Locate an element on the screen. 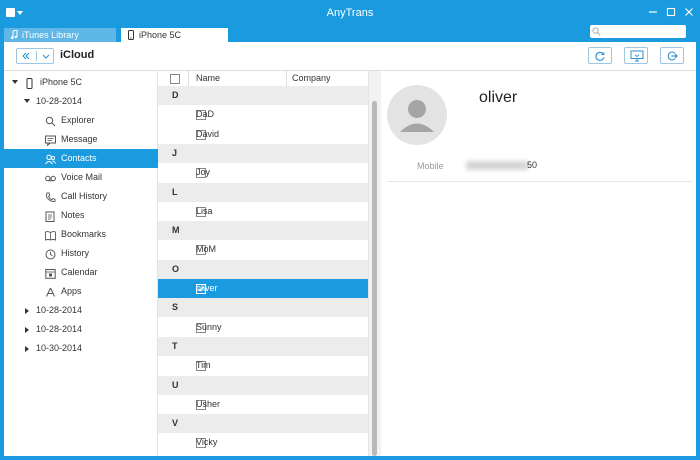 Image resolution: width=700 pixels, height=460 pixels. tab-iphone-5c: iPhone 5C is located at coordinates (174, 35).